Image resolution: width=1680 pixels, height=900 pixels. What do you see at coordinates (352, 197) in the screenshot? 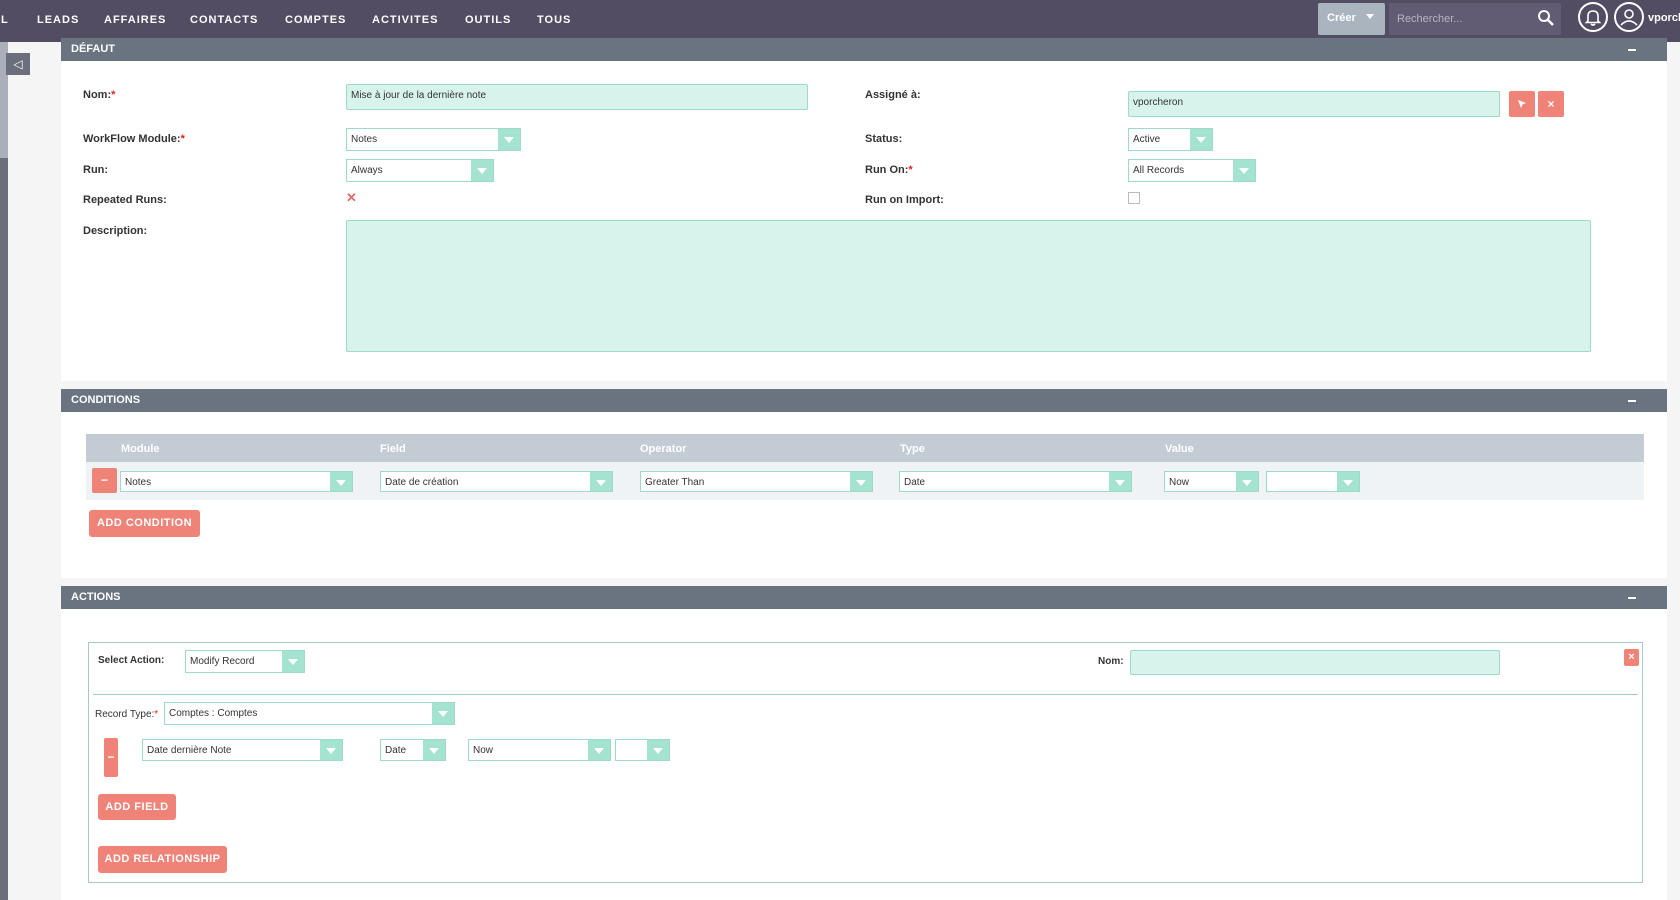
I see `repeated-runs-checkbox: ✕` at bounding box center [352, 197].